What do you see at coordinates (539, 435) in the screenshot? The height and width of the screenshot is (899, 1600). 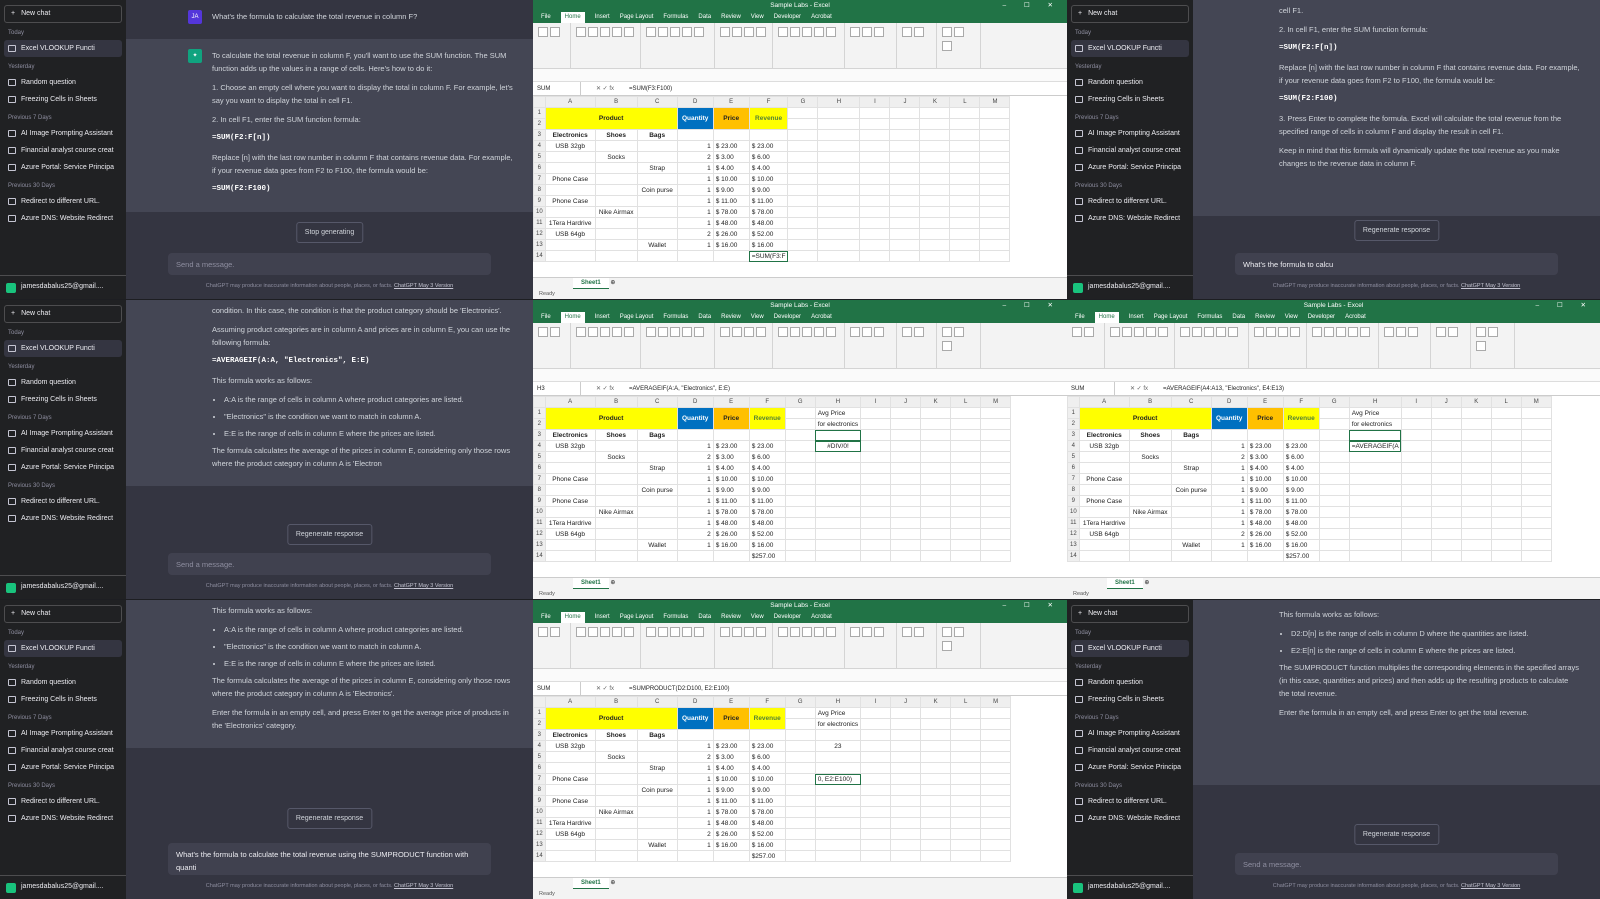 I see `row-header: 3` at bounding box center [539, 435].